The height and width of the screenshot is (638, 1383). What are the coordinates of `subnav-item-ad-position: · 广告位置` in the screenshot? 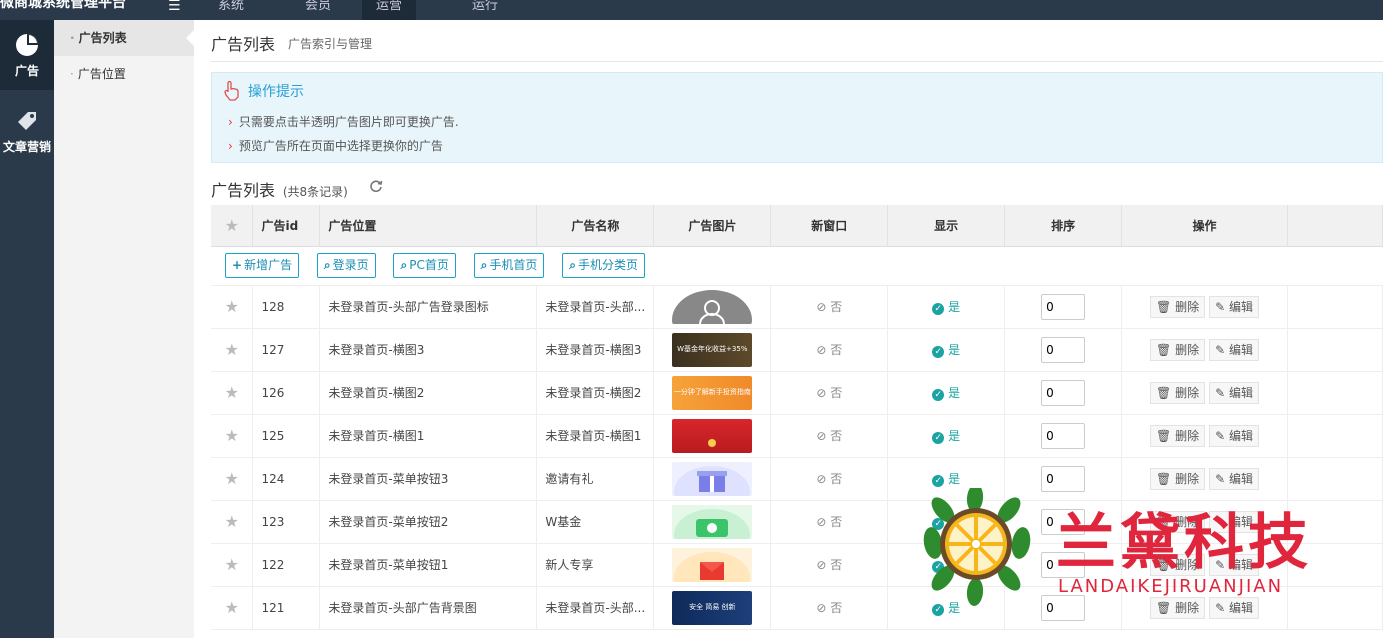 It's located at (124, 74).